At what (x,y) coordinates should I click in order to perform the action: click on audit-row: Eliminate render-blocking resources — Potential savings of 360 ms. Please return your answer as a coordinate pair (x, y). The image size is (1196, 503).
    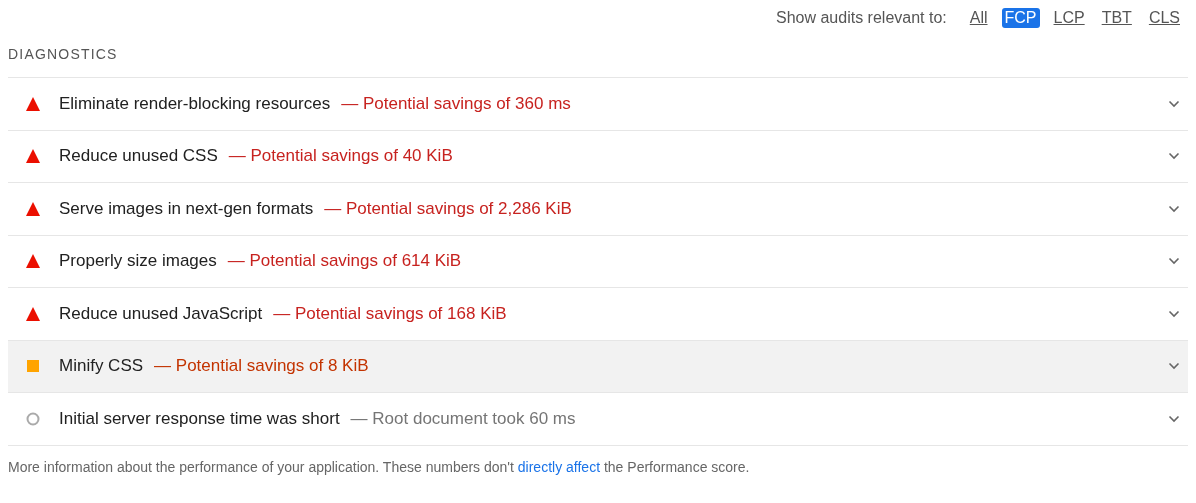
    Looking at the image, I should click on (598, 104).